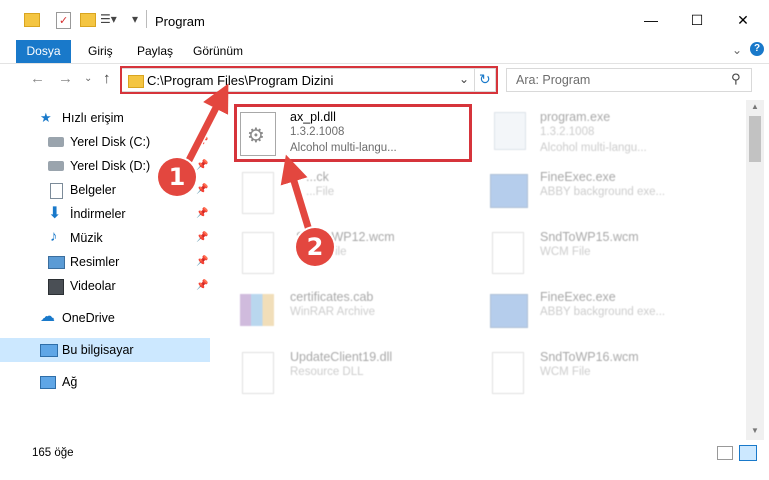 The image size is (769, 480). What do you see at coordinates (205, 126) in the screenshot?
I see `arrow-to-address` at bounding box center [205, 126].